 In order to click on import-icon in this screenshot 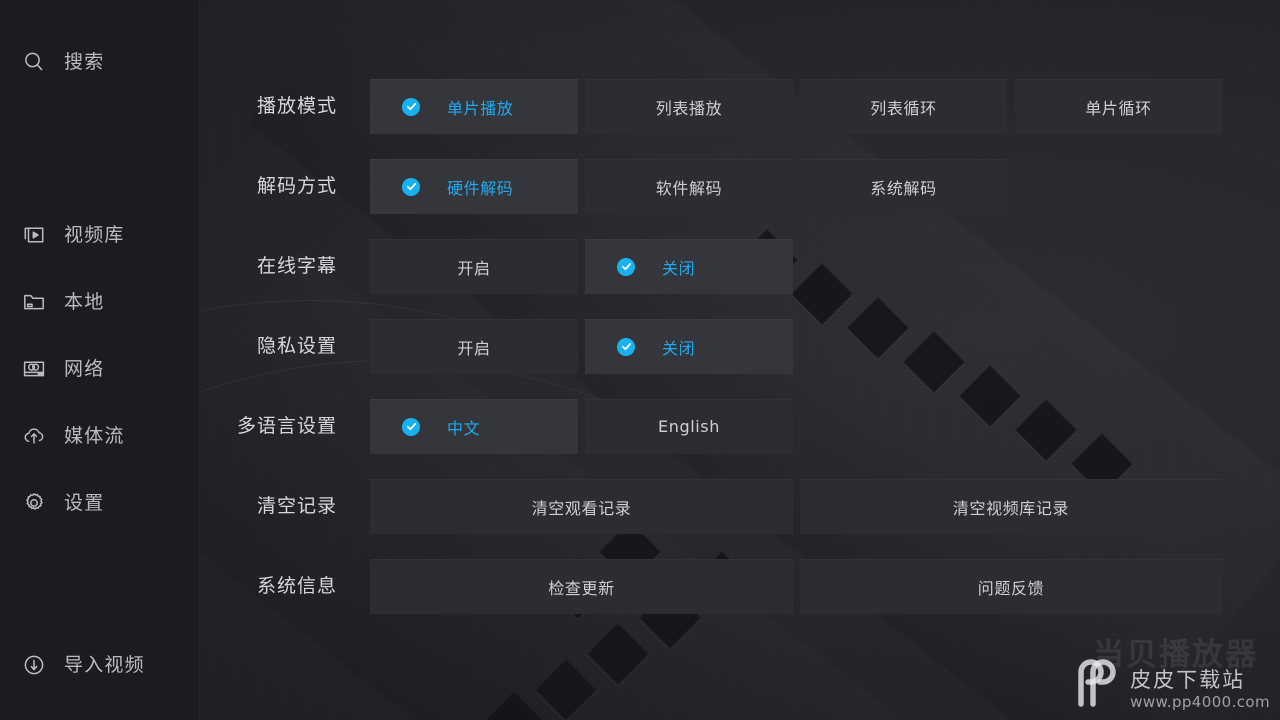, I will do `click(34, 665)`.